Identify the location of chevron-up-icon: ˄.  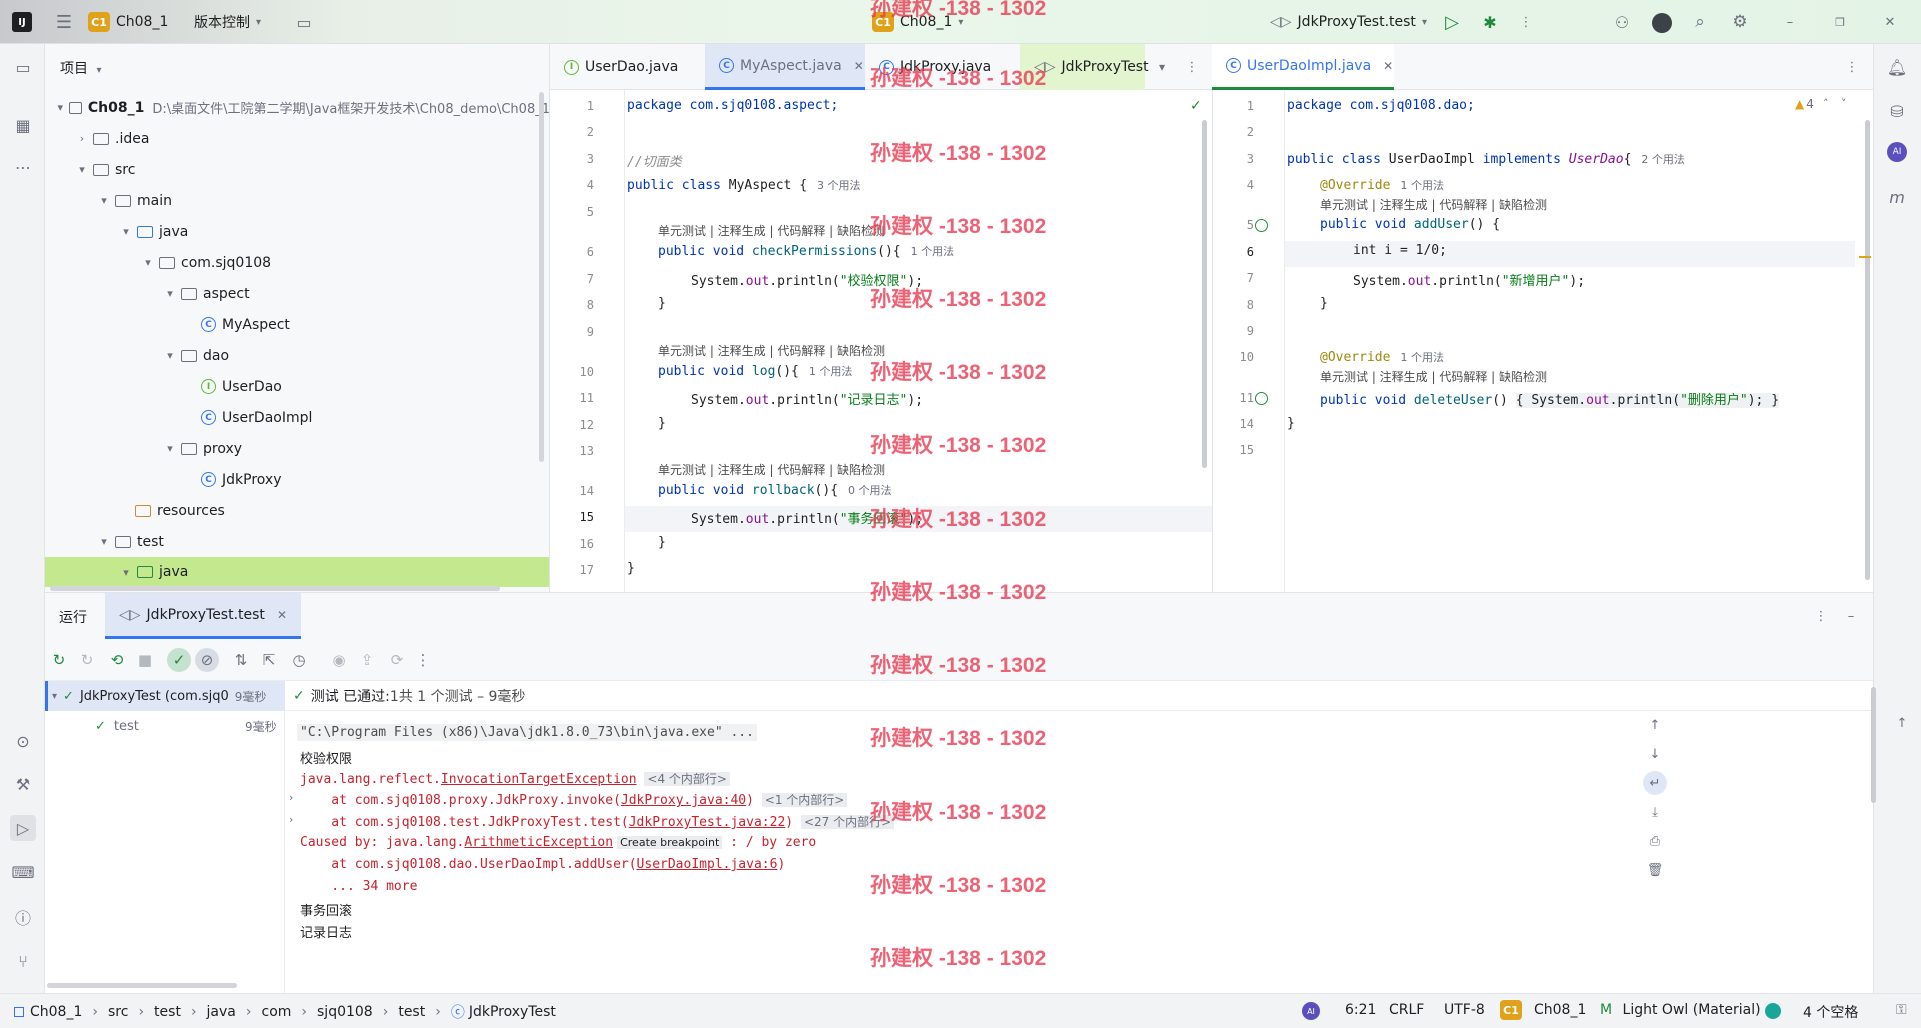
(1826, 103).